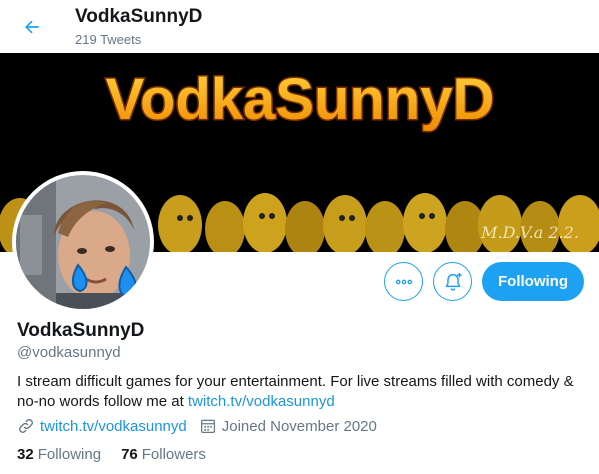  I want to click on profile-actions: Following, so click(484, 281).